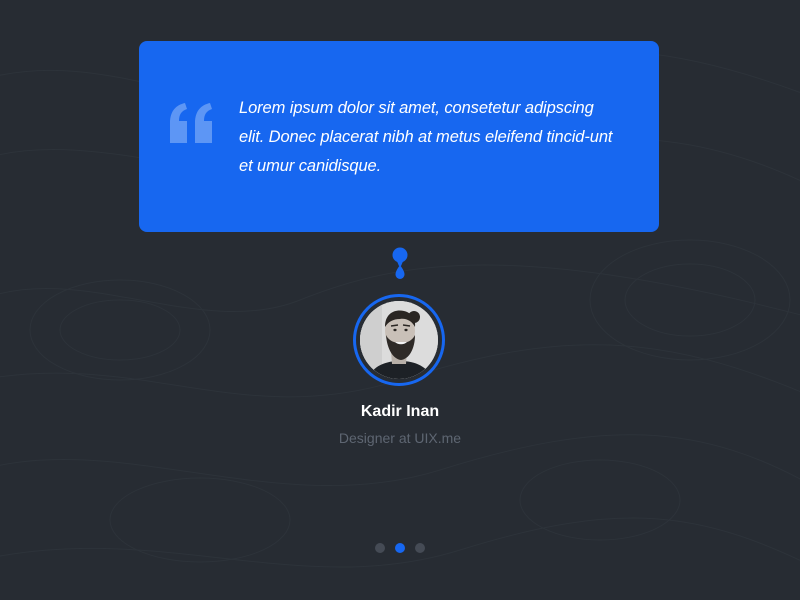 Image resolution: width=800 pixels, height=600 pixels. What do you see at coordinates (191, 123) in the screenshot?
I see `quote-icon` at bounding box center [191, 123].